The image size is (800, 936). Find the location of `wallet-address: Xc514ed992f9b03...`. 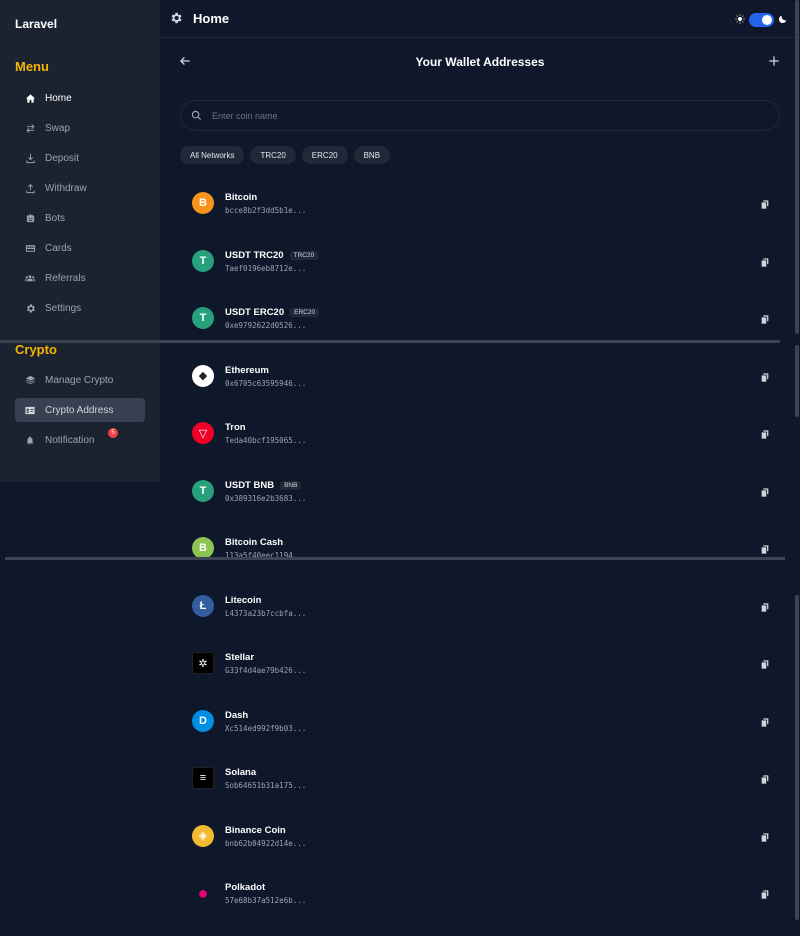

wallet-address: Xc514ed992f9b03... is located at coordinates (266, 728).